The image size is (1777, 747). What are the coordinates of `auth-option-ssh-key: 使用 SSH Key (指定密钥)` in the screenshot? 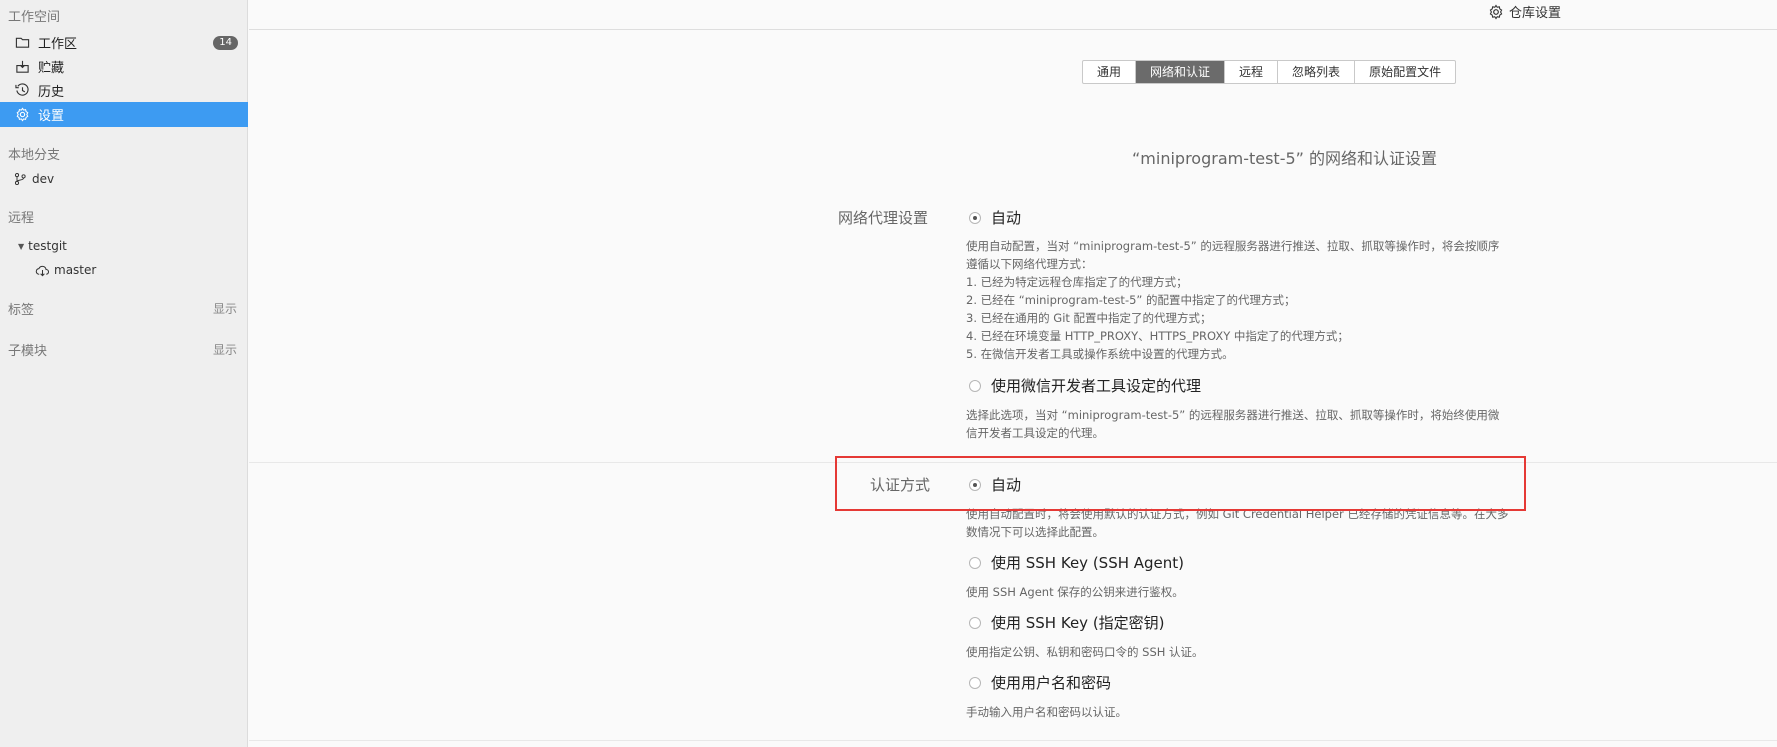 It's located at (1067, 622).